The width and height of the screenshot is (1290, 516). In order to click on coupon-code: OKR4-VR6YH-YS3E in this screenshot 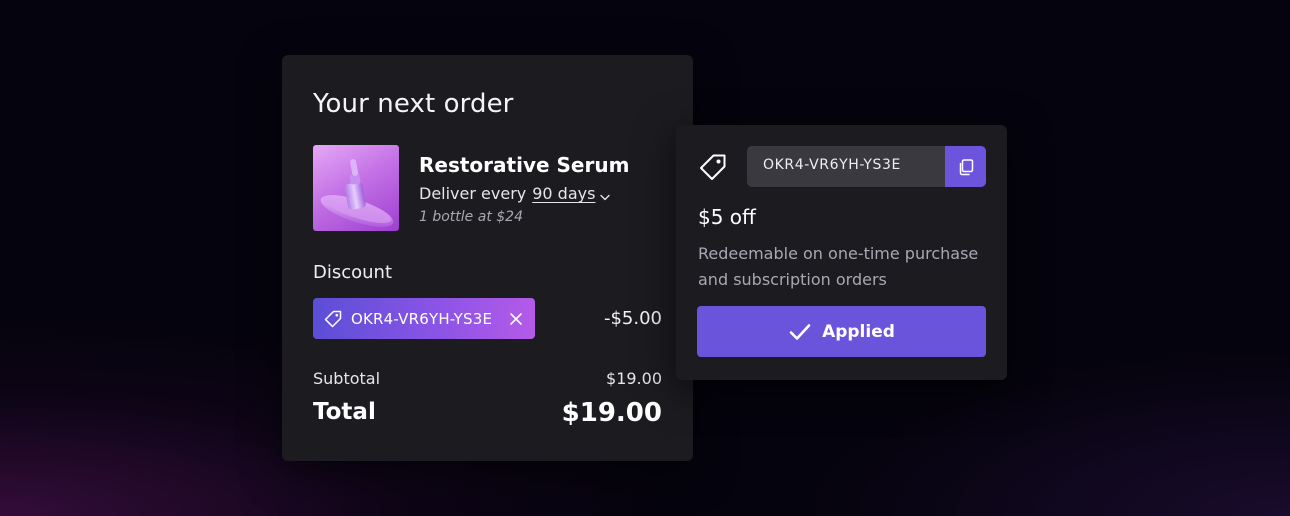, I will do `click(832, 165)`.